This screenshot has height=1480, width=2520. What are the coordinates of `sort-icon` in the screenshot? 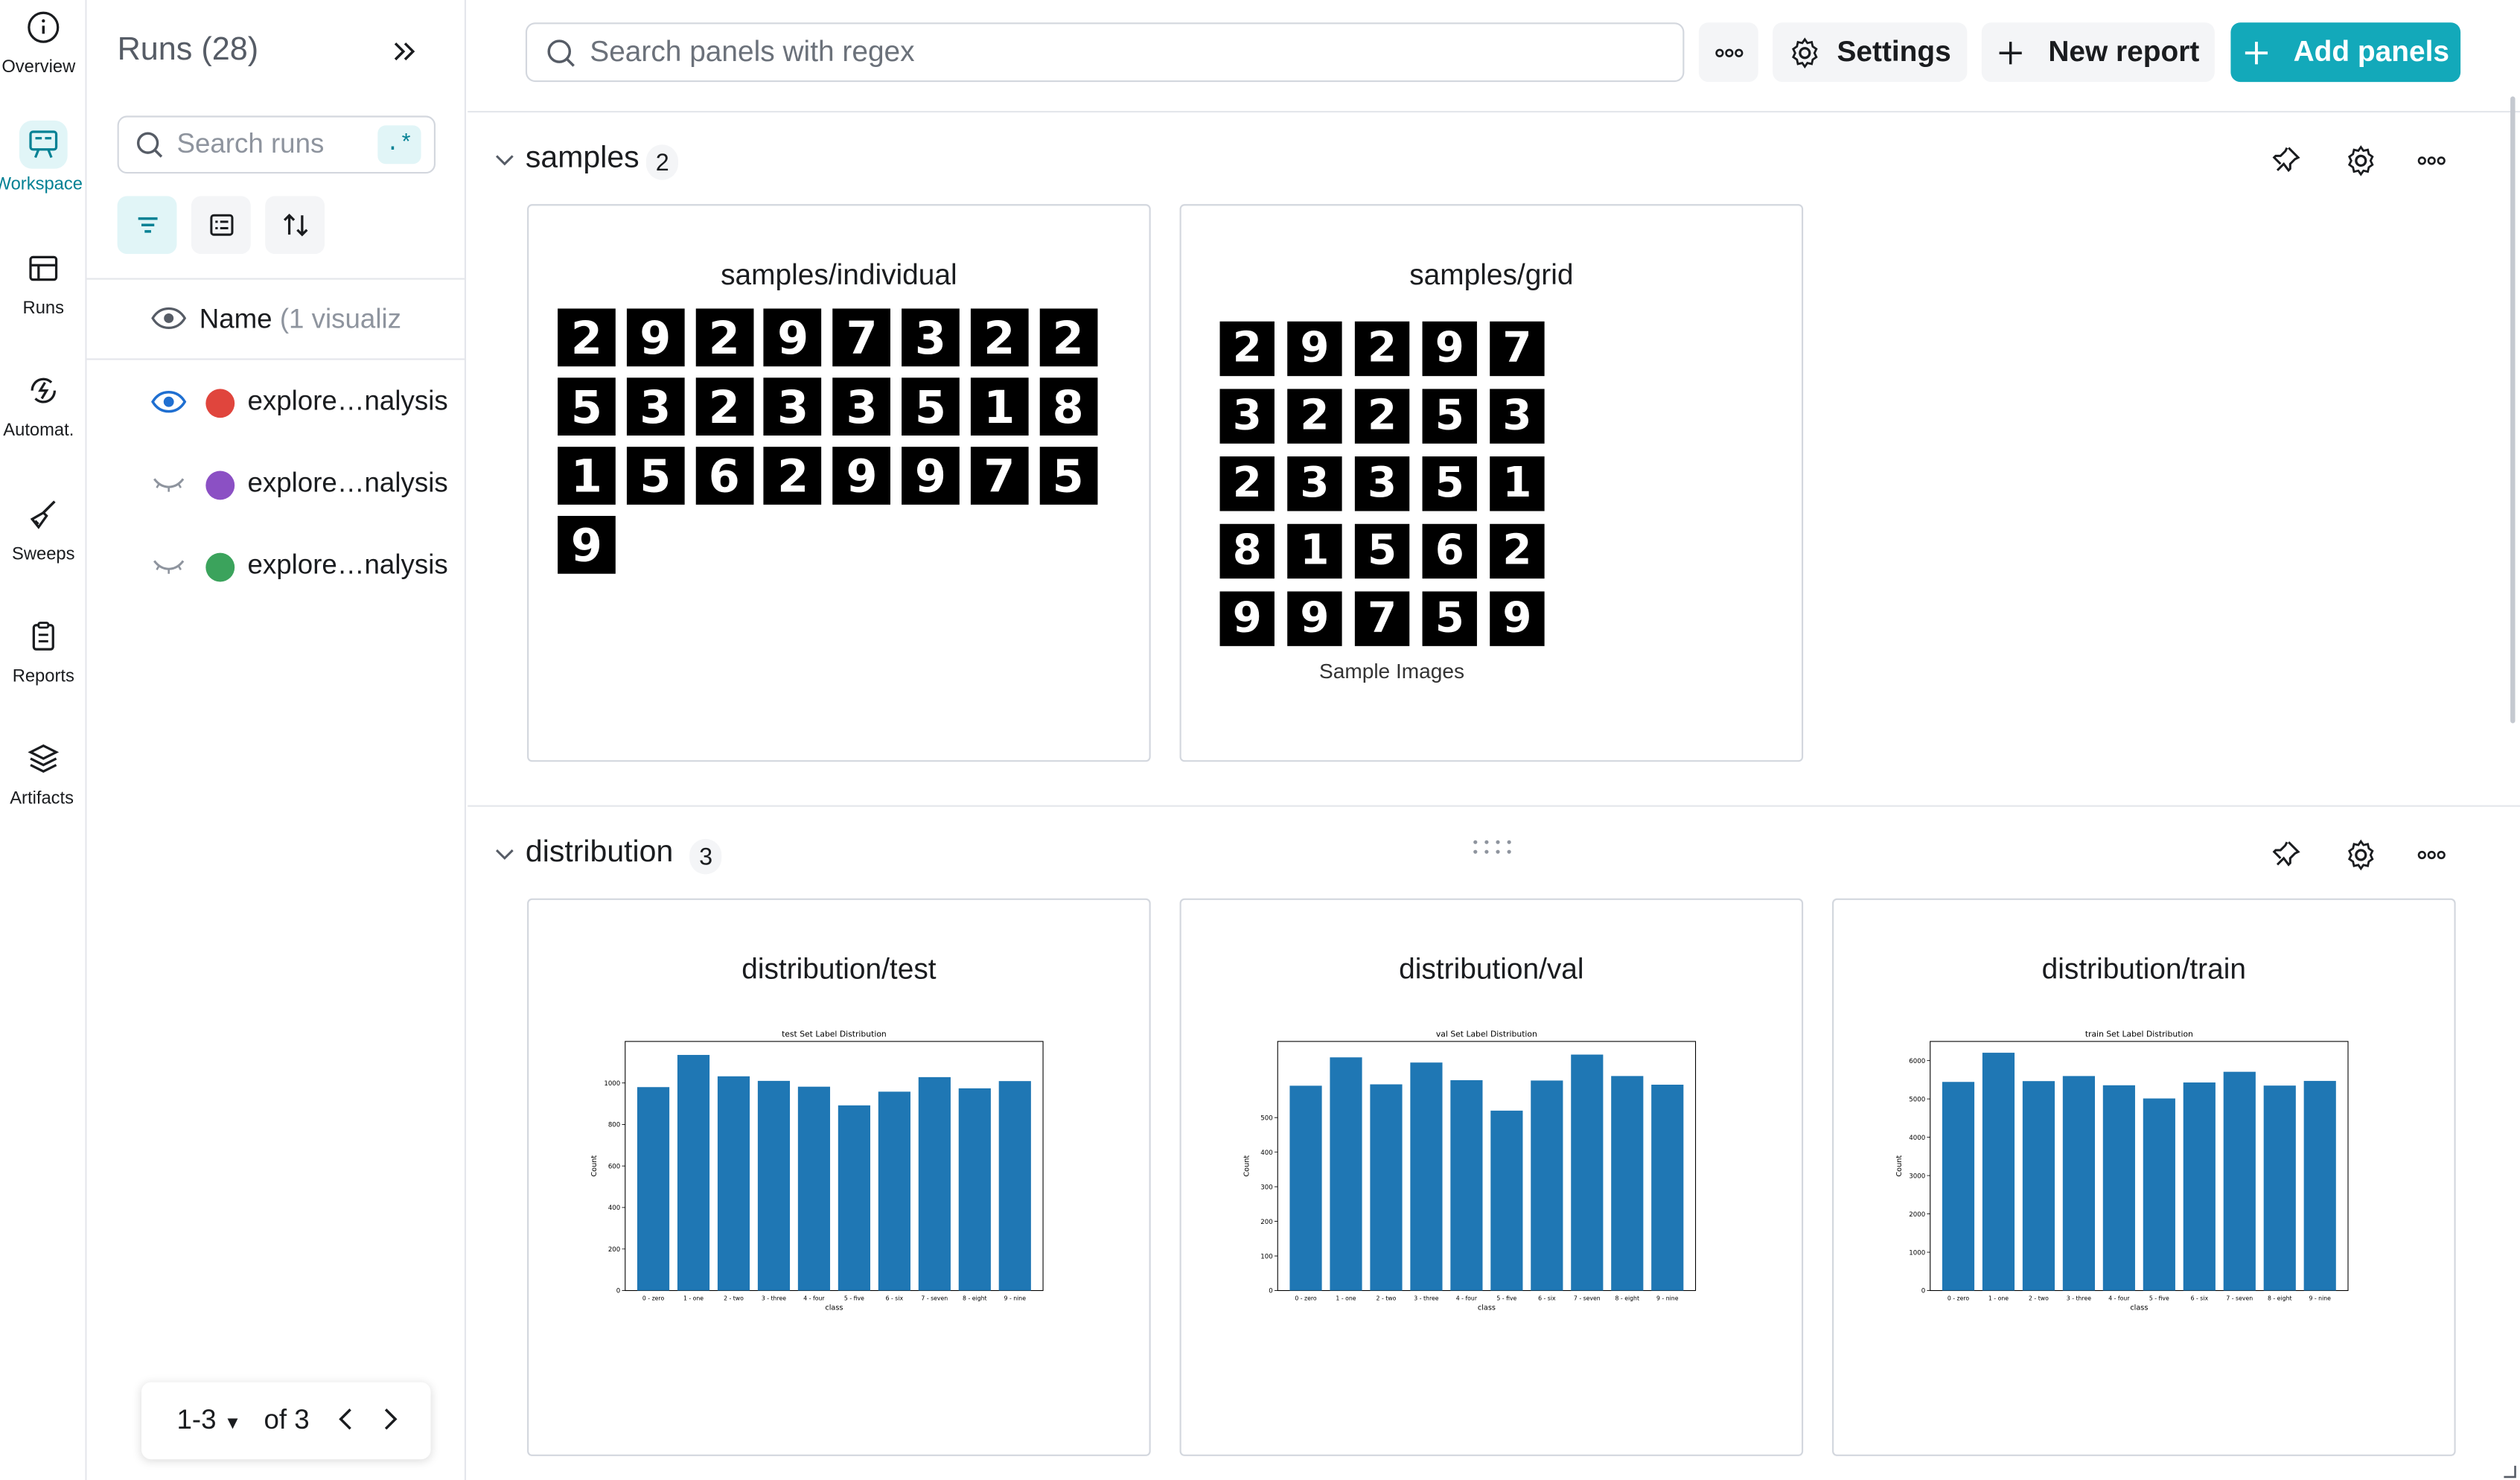 It's located at (294, 225).